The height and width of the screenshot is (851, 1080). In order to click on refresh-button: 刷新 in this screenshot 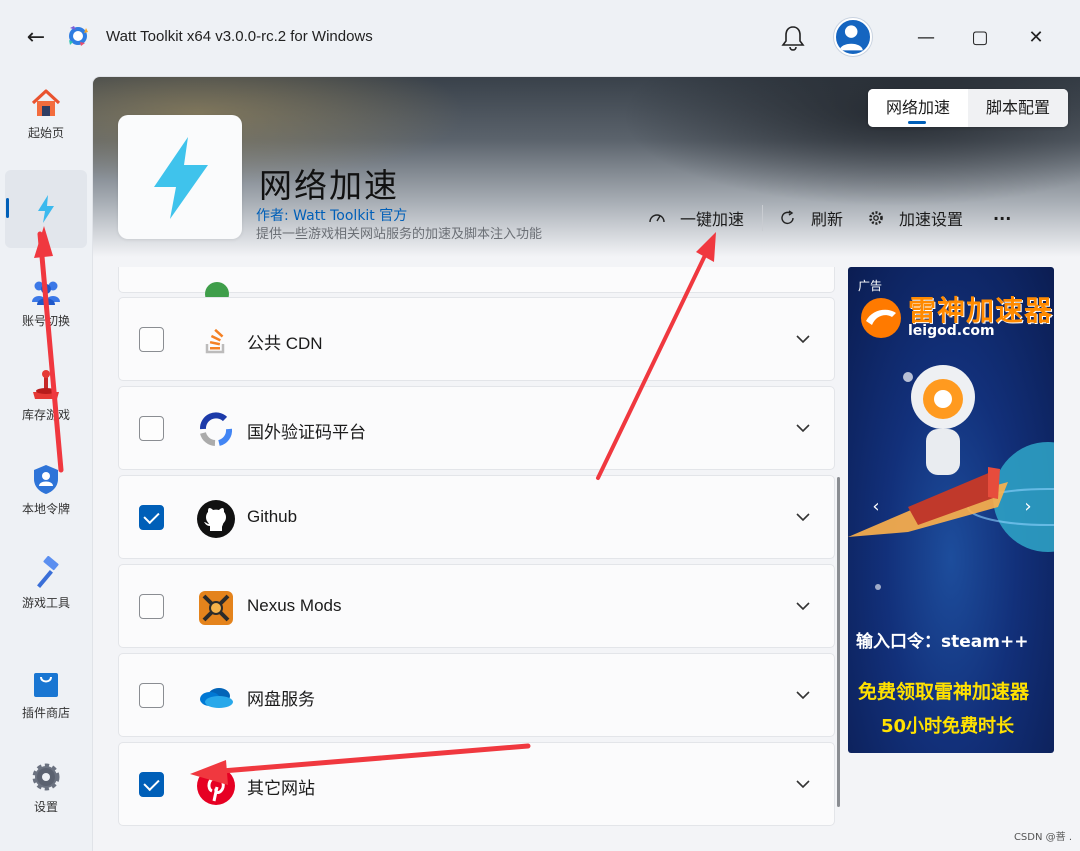, I will do `click(811, 218)`.